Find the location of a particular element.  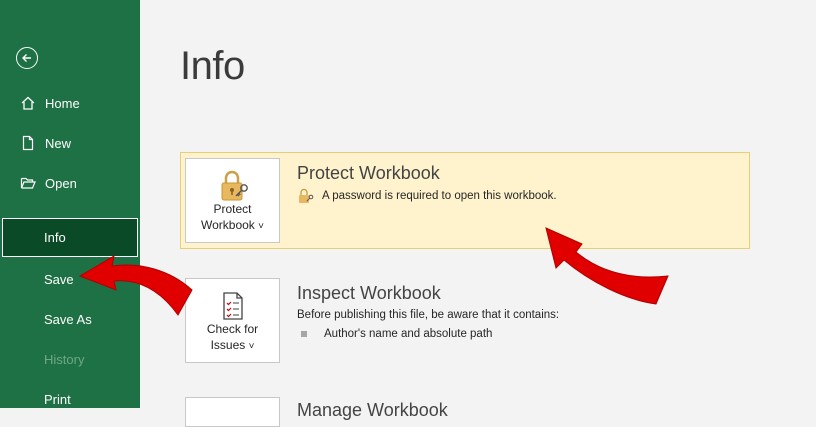

red-arrow-to-save-icon is located at coordinates (135, 285).